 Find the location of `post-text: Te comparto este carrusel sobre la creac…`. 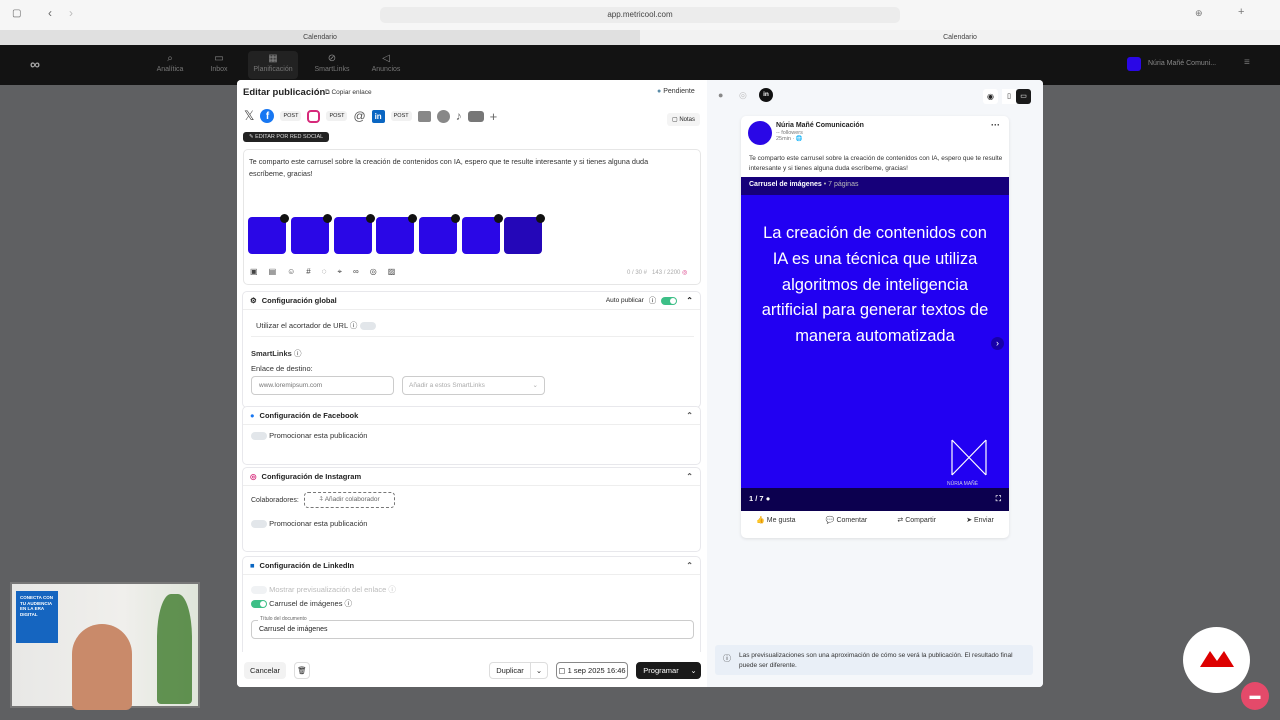

post-text: Te comparto este carrusel sobre la creac… is located at coordinates (464, 167).